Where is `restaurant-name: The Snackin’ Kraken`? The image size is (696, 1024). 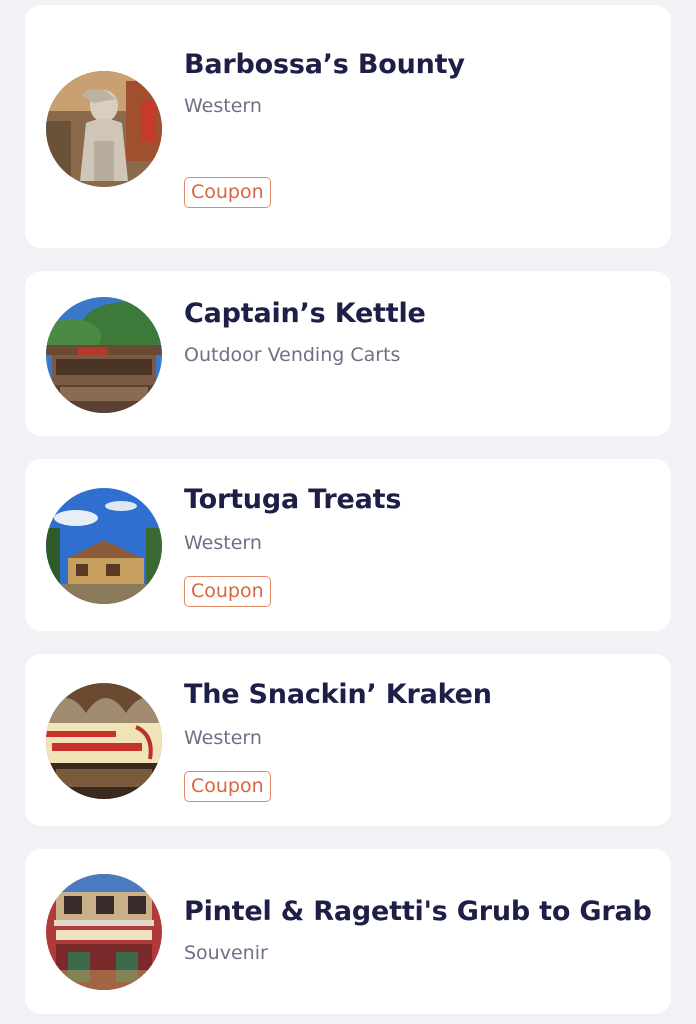 restaurant-name: The Snackin’ Kraken is located at coordinates (338, 694).